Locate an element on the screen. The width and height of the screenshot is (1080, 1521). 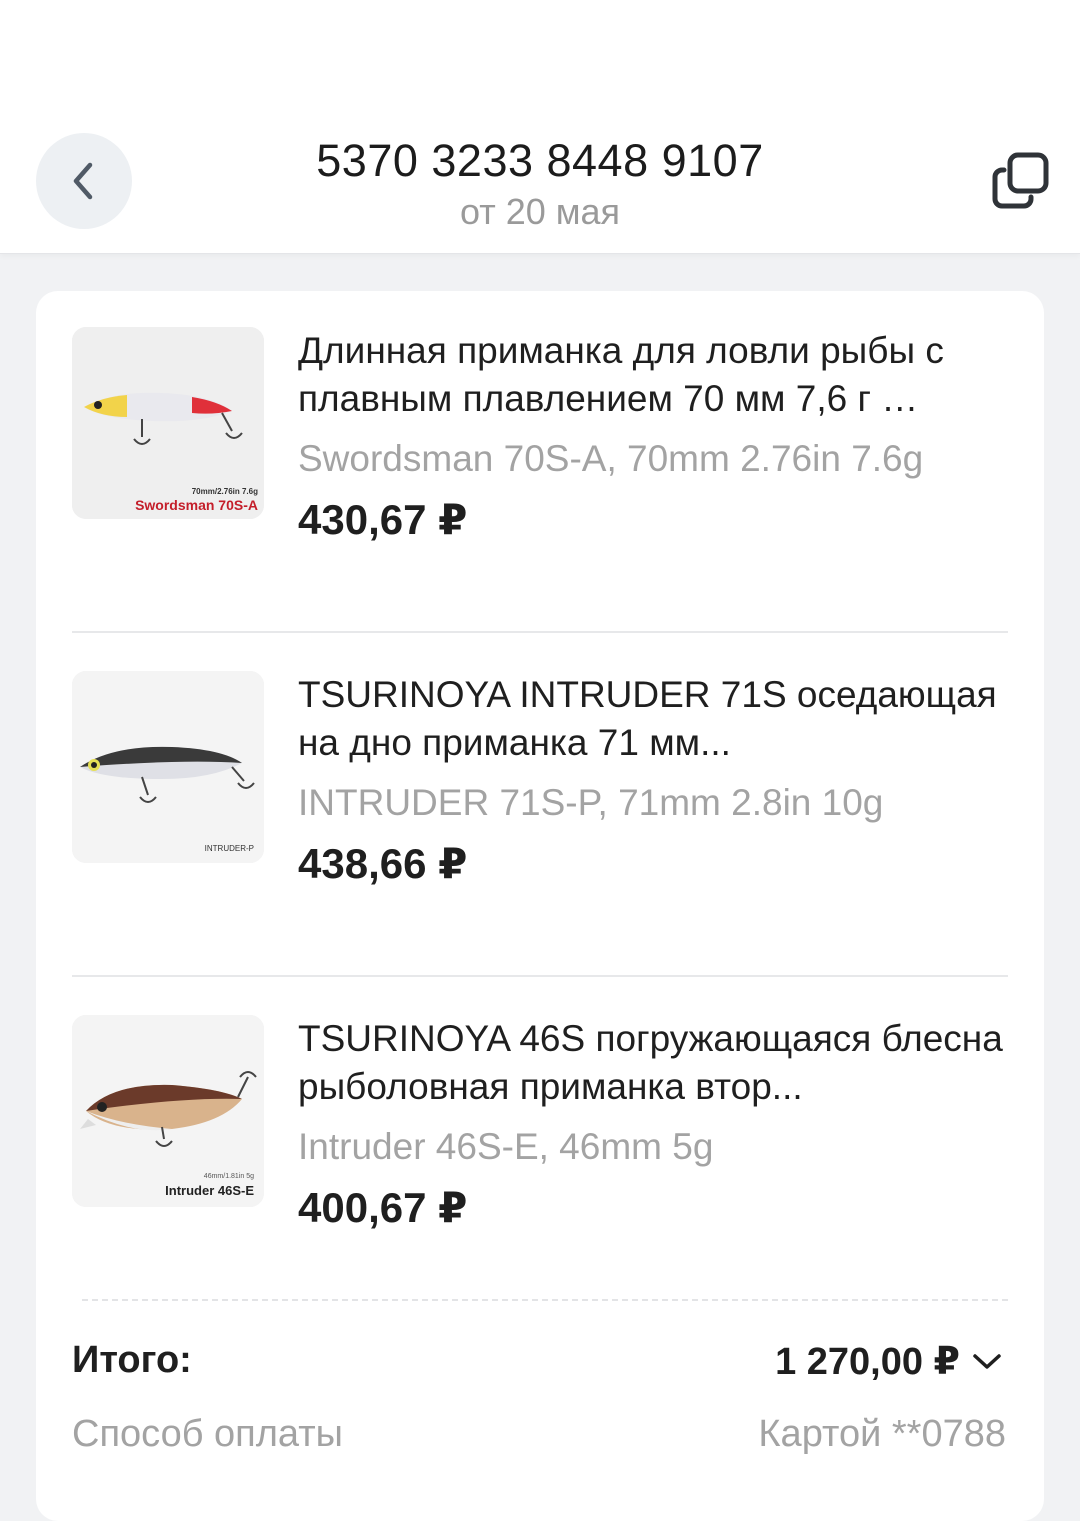
copy-button is located at coordinates (1021, 181).